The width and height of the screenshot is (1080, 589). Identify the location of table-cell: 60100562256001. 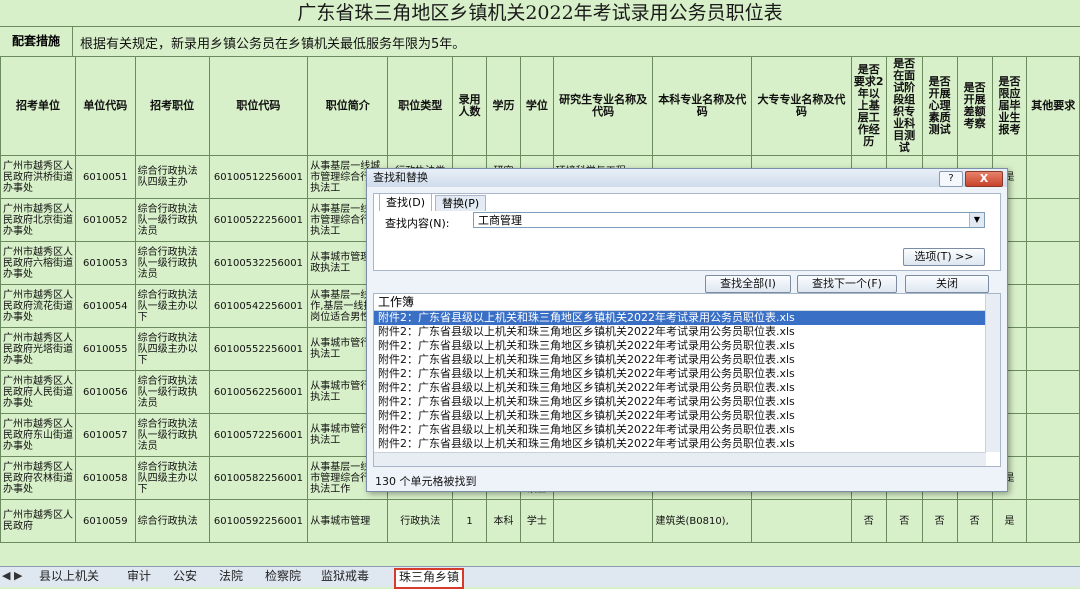
(258, 392).